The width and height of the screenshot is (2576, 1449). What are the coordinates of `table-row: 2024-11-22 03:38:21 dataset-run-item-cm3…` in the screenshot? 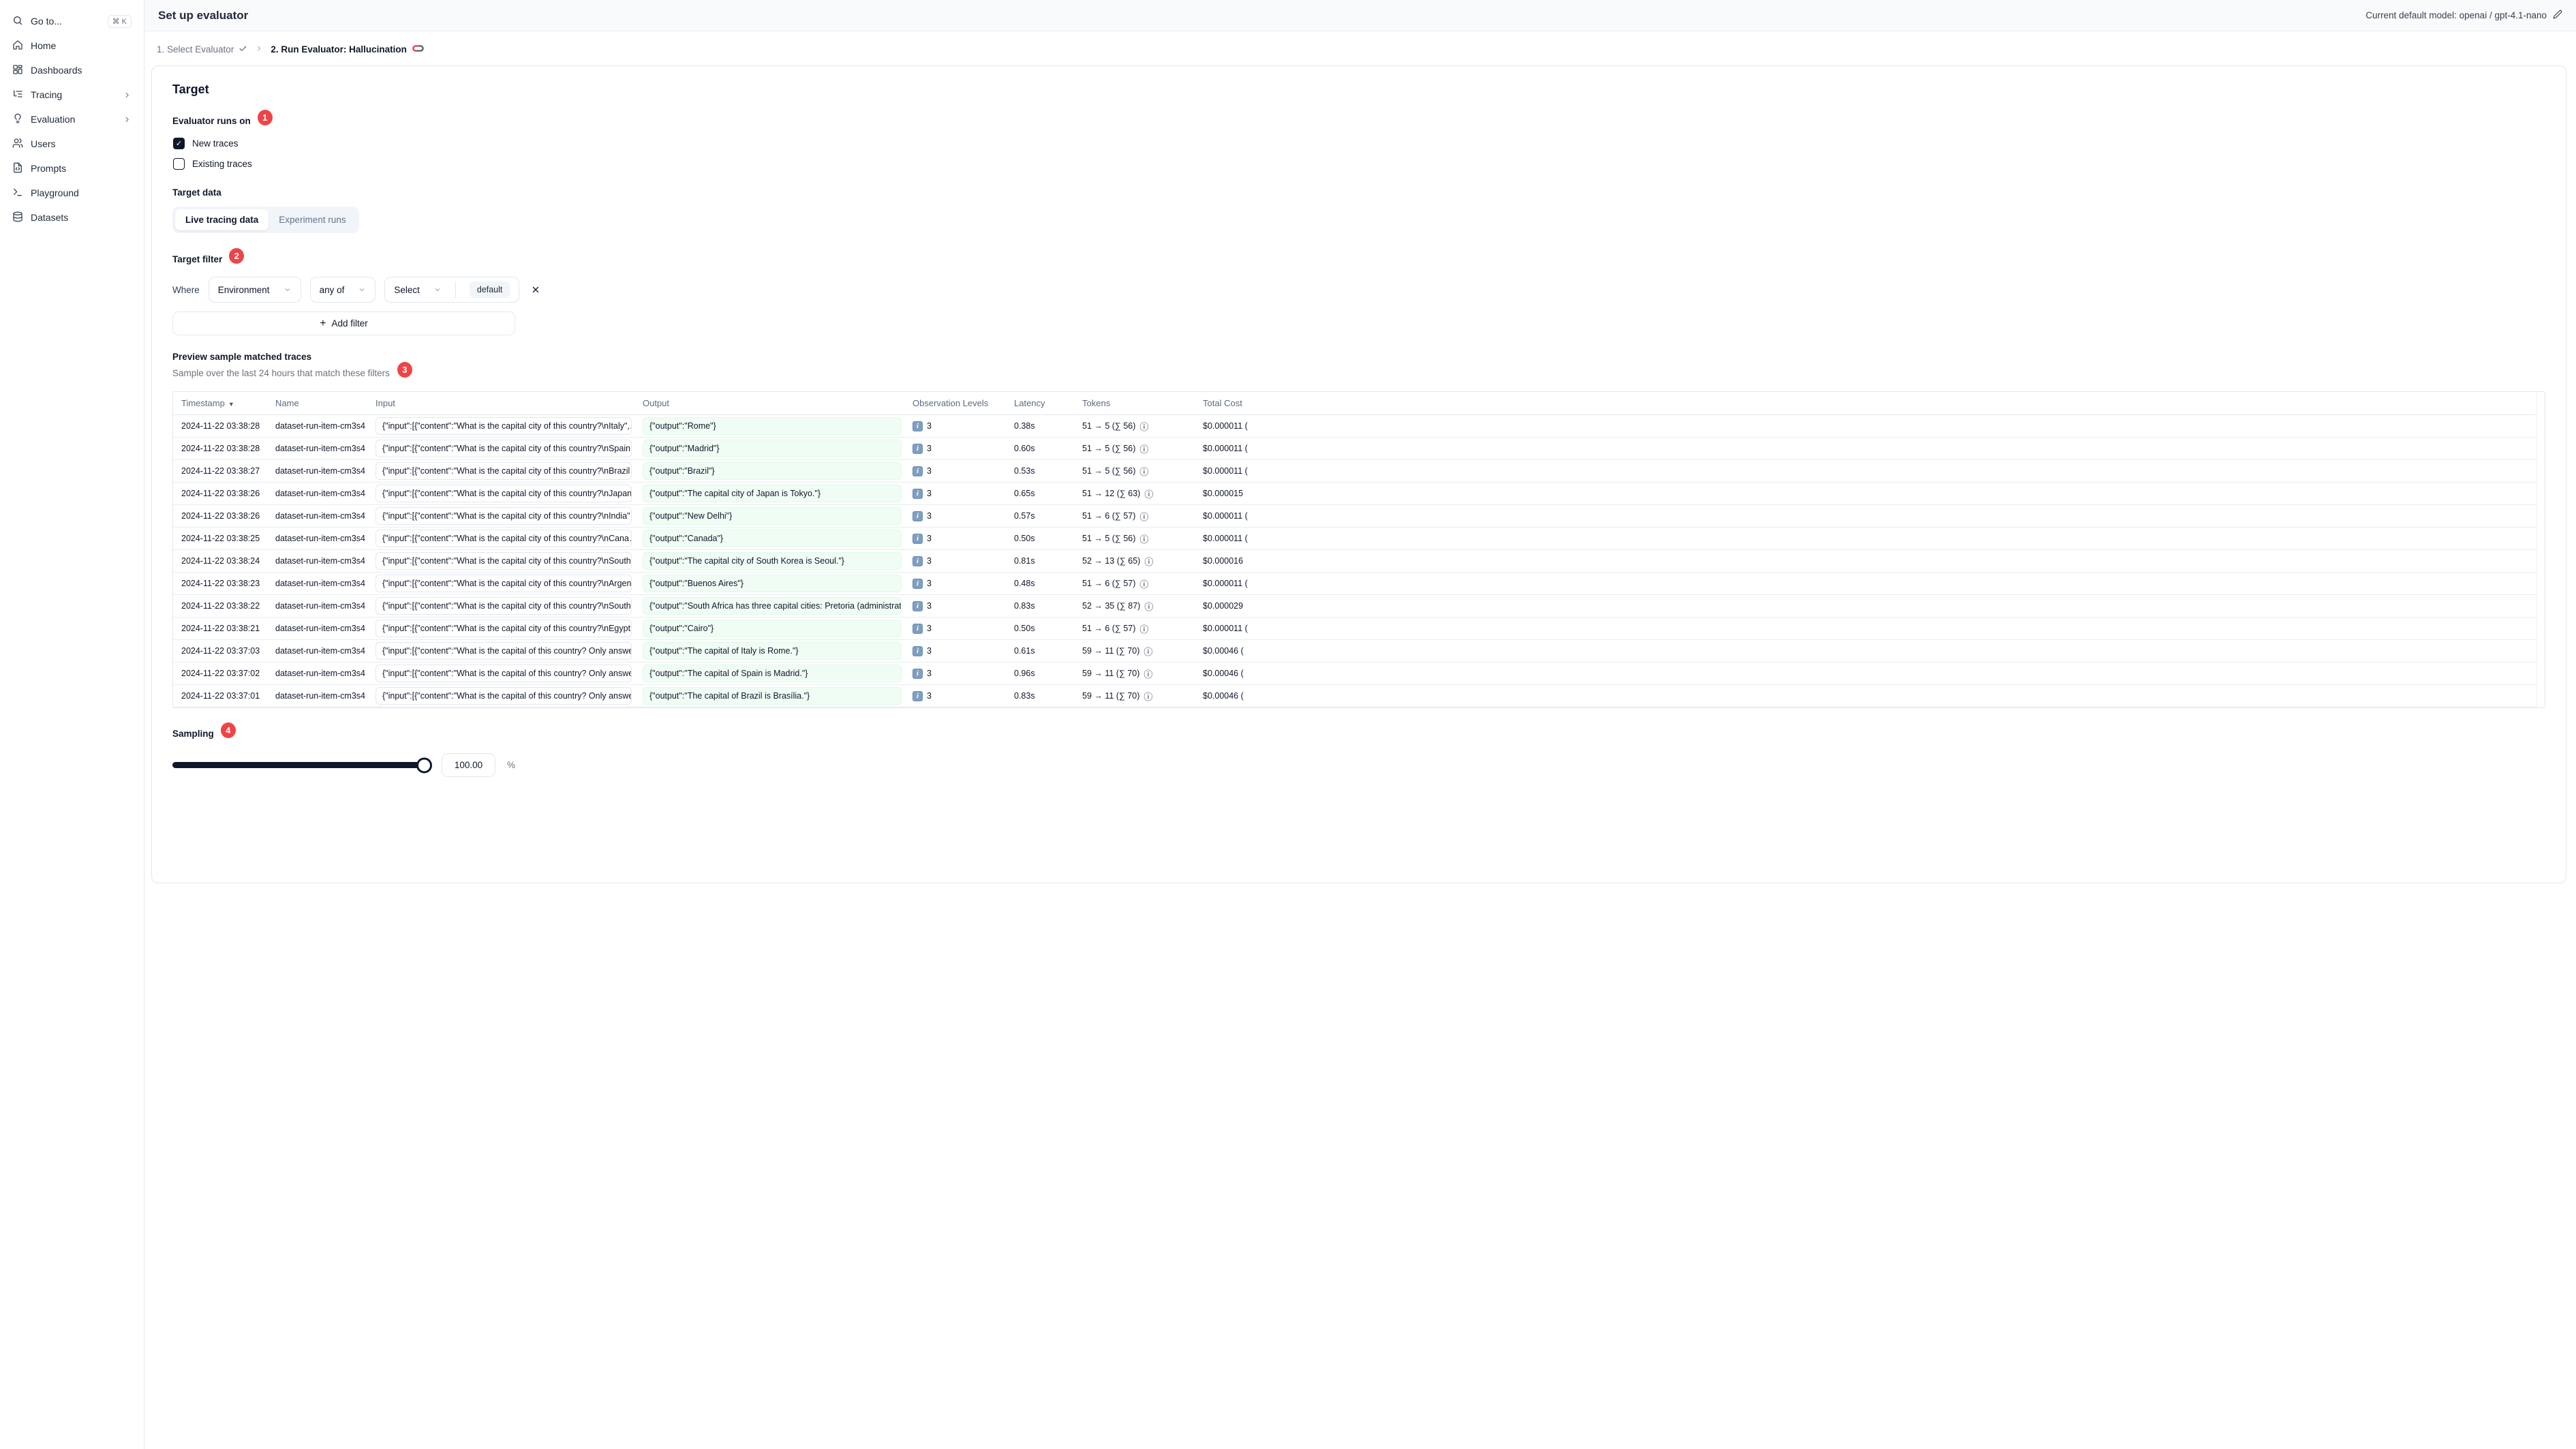 It's located at (1354, 629).